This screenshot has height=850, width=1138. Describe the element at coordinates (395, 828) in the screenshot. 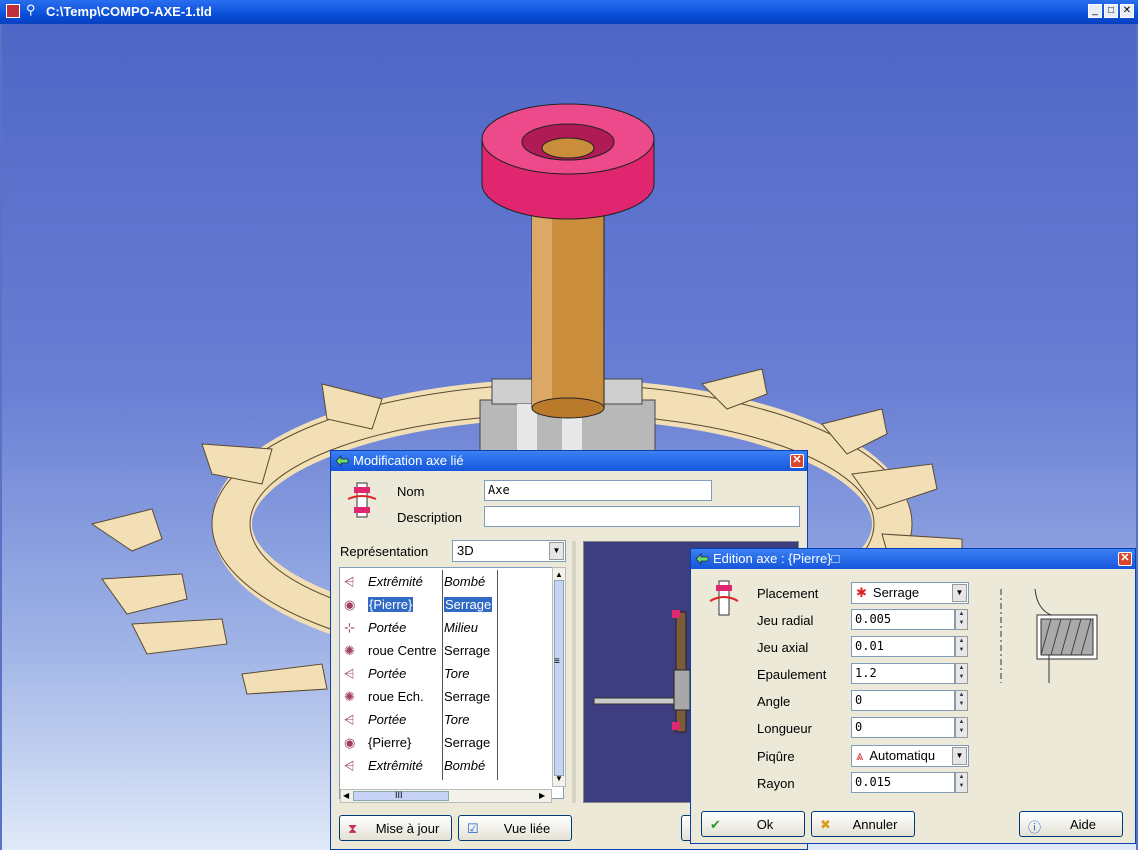

I see `update-button: ⧗ Mise à jour` at that location.